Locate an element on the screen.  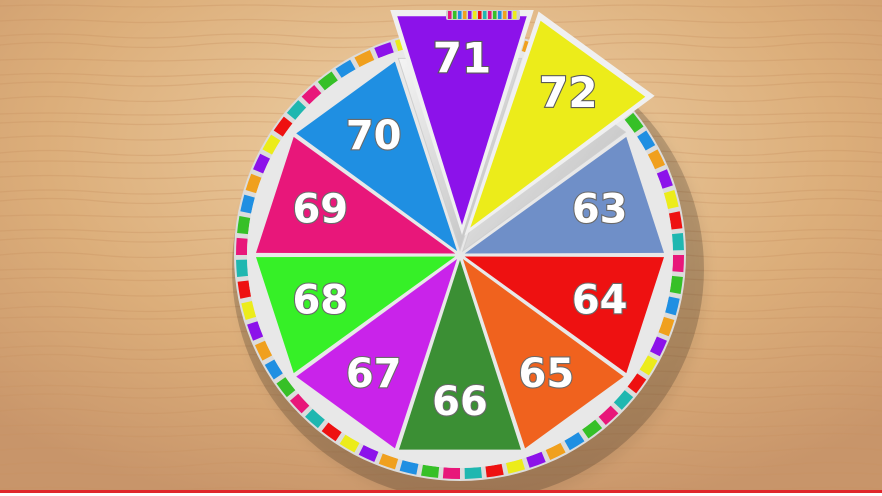
segment-number-63: 63 is located at coordinates (600, 210).